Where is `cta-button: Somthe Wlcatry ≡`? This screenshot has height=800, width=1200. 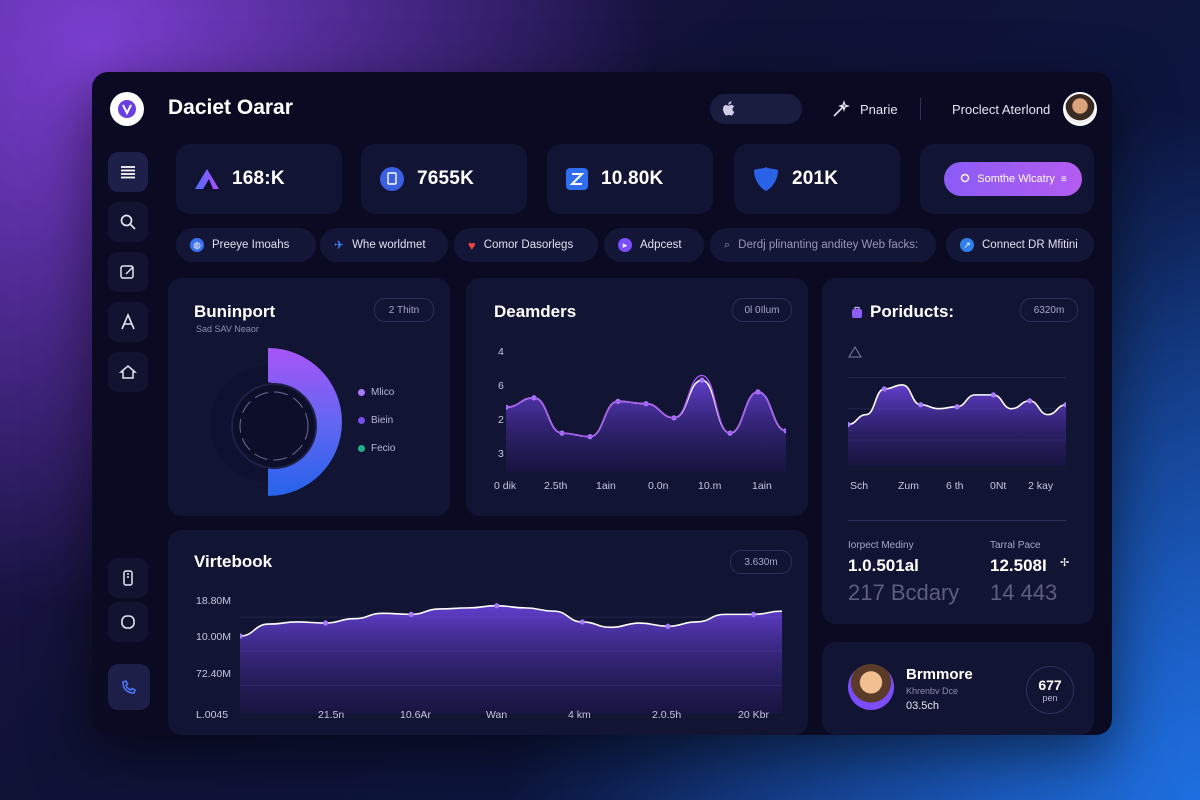
cta-button: Somthe Wlcatry ≡ is located at coordinates (1013, 179).